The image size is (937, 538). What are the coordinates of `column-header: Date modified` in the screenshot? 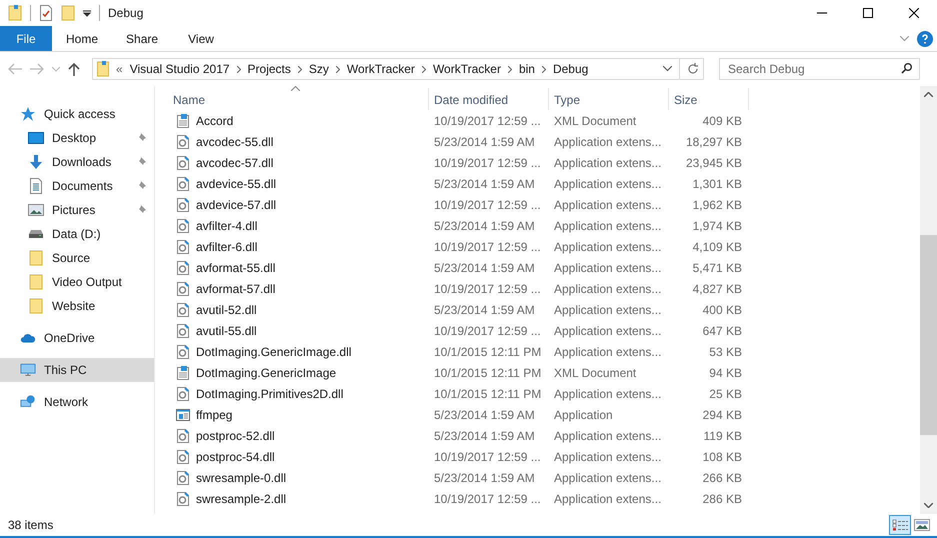 It's located at (489, 99).